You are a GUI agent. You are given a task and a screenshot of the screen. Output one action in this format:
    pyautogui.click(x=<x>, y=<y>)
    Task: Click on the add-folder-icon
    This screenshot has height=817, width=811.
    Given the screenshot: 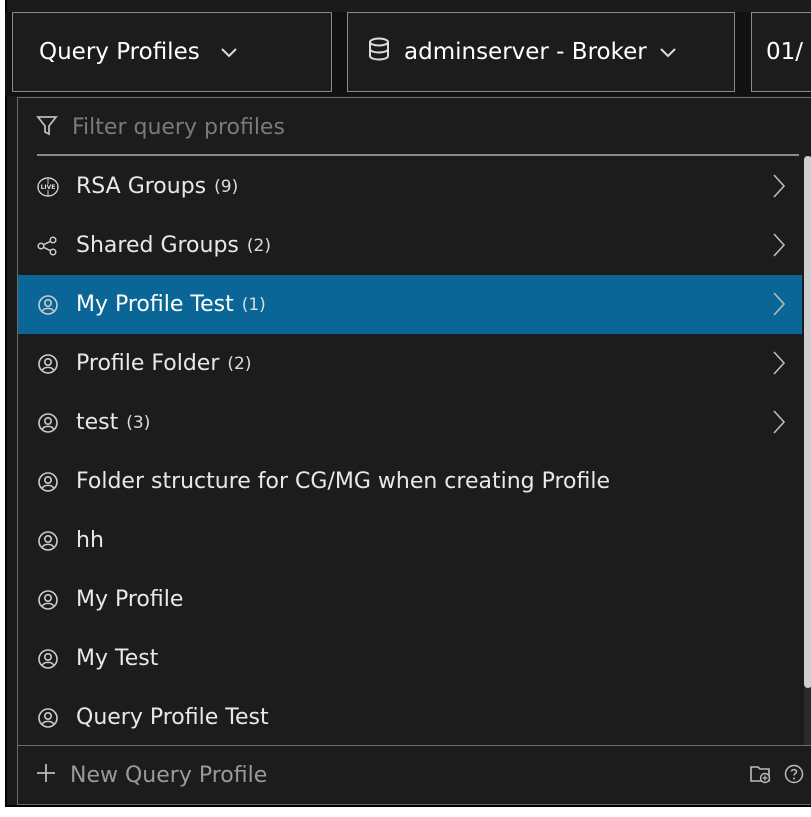 What is the action you would take?
    pyautogui.click(x=761, y=777)
    